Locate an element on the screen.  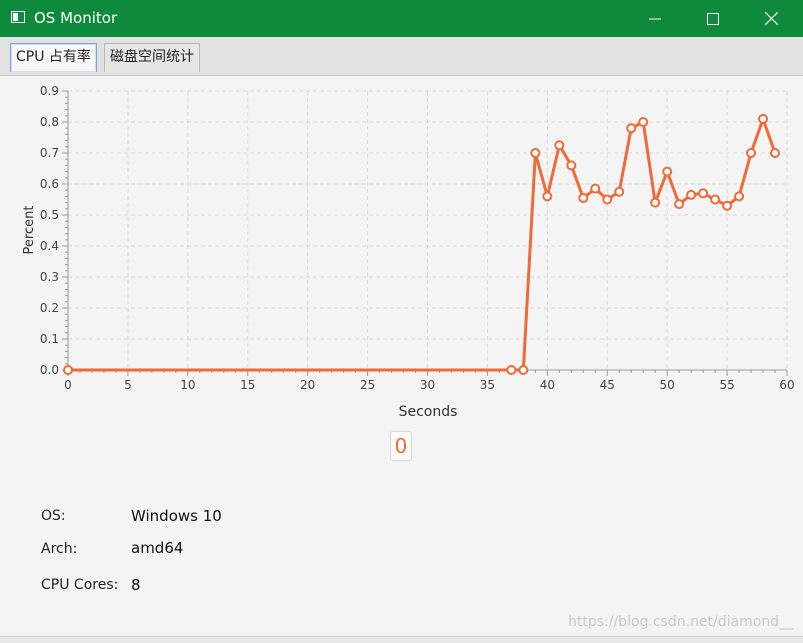
cpu-cores-label: CPU Cores: is located at coordinates (80, 585).